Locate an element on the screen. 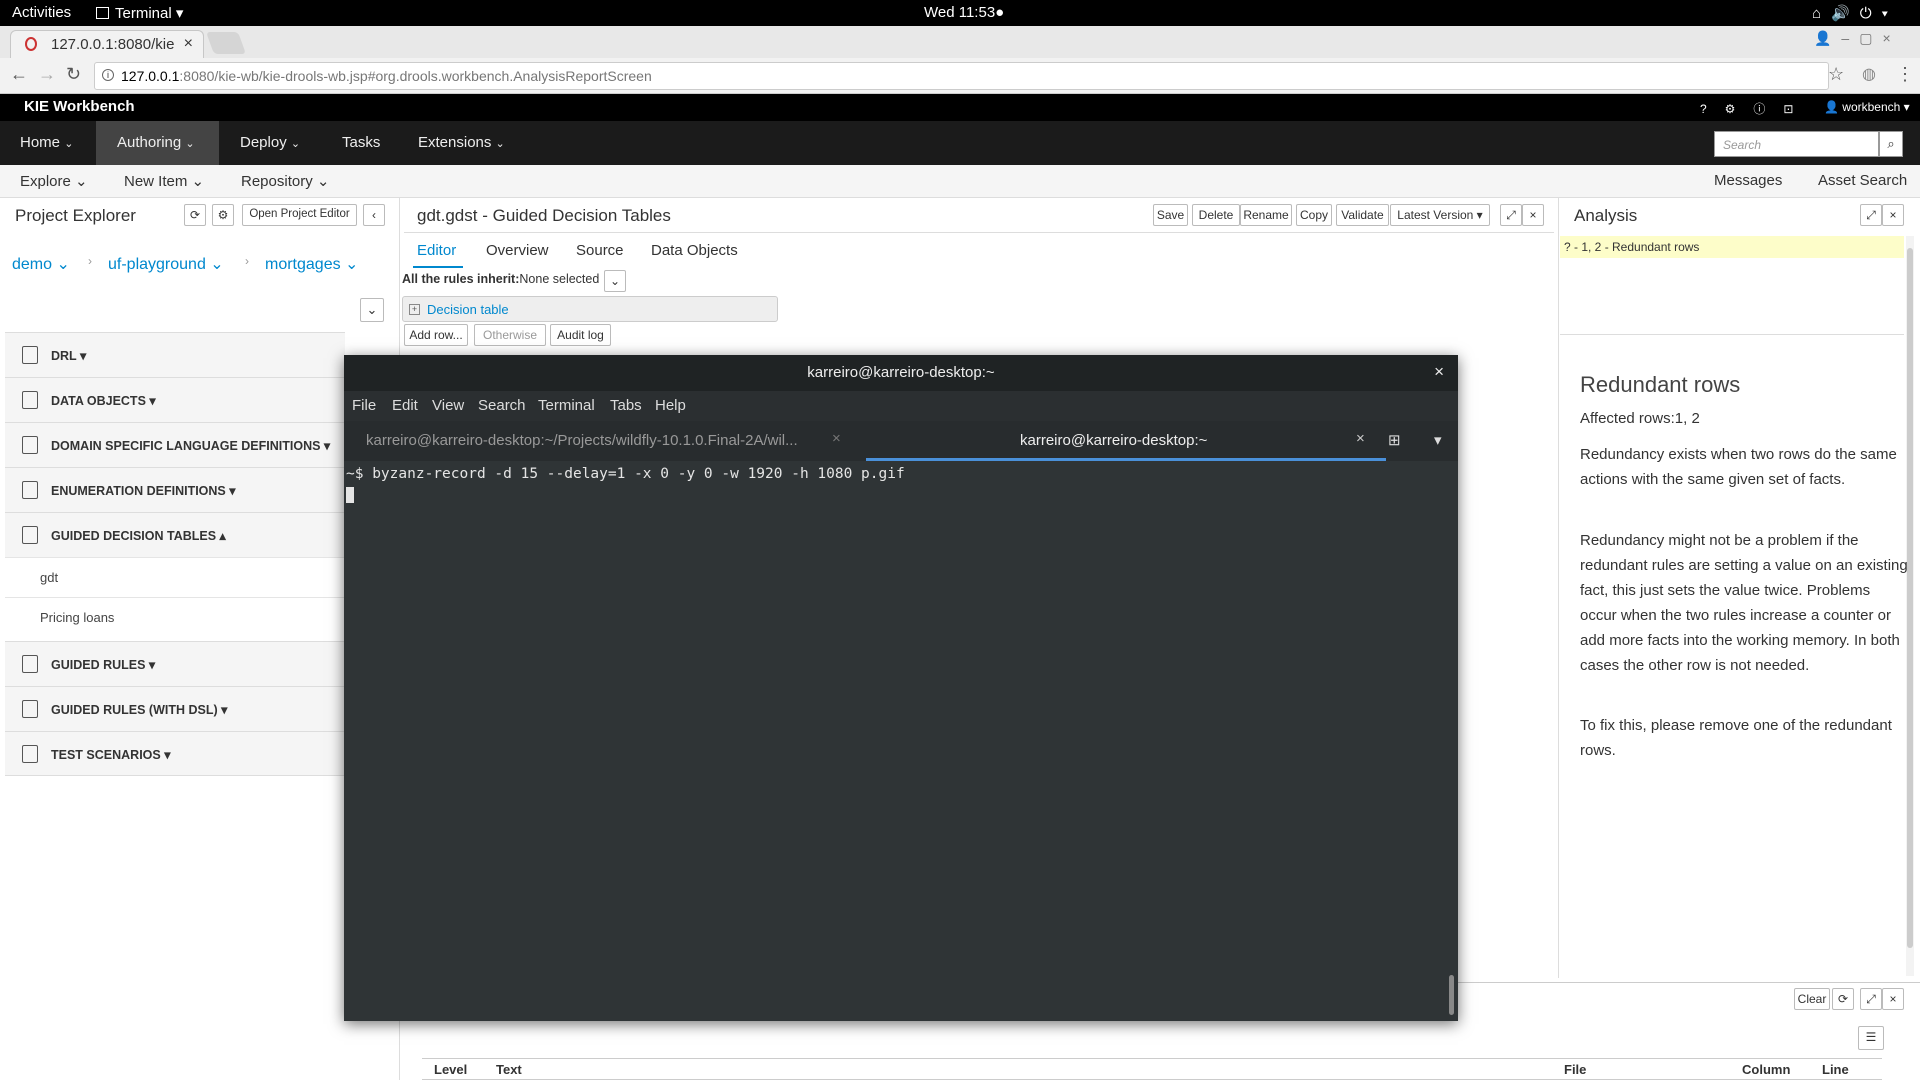 This screenshot has height=1080, width=1920. decision-table-panel: + Decision table is located at coordinates (590, 309).